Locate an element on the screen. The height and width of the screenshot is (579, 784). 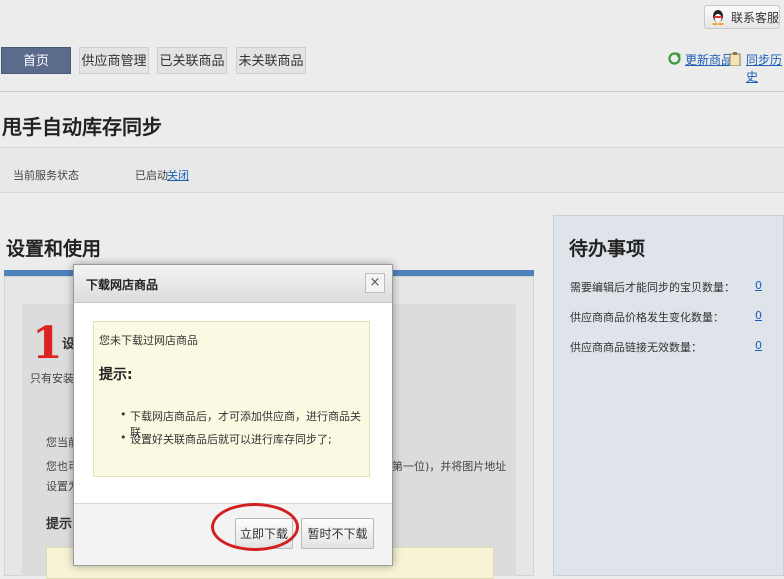
tab-home-label: 首页 is located at coordinates (35, 61).